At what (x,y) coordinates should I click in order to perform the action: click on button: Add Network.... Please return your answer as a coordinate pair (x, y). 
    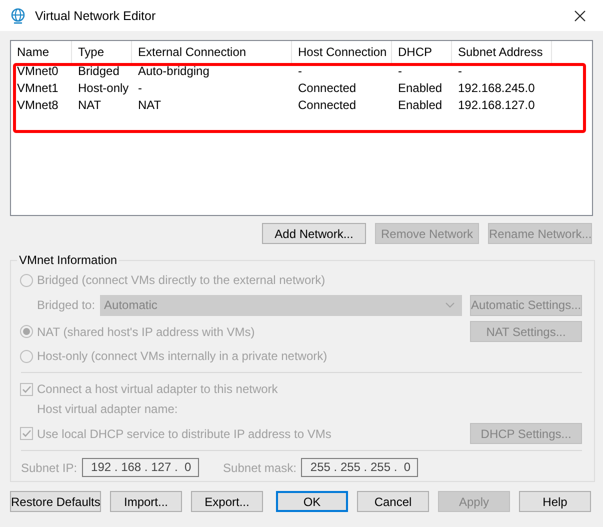
    Looking at the image, I should click on (314, 233).